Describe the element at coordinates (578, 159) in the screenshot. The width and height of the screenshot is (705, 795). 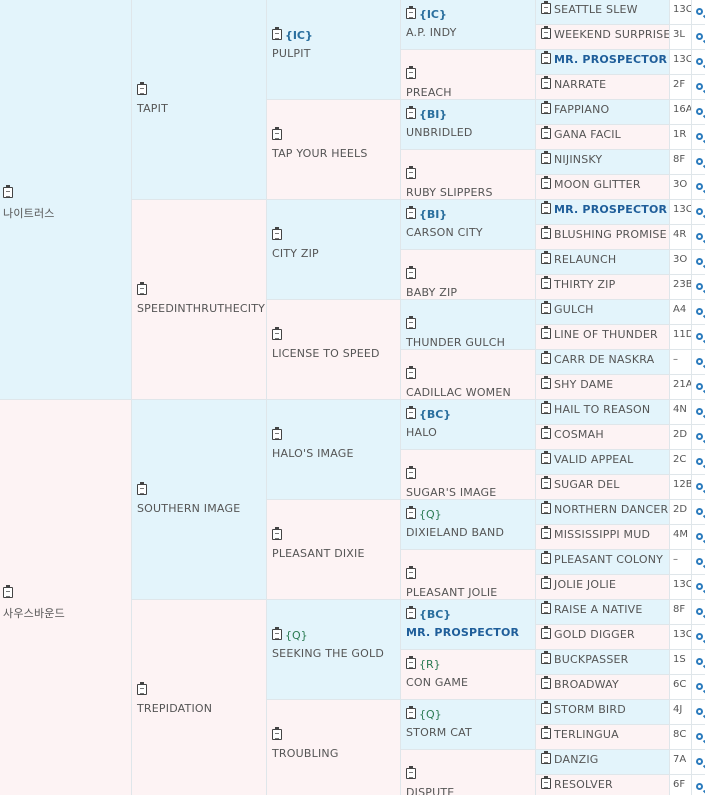
I see `horse-name-link: NIJINSKY` at that location.